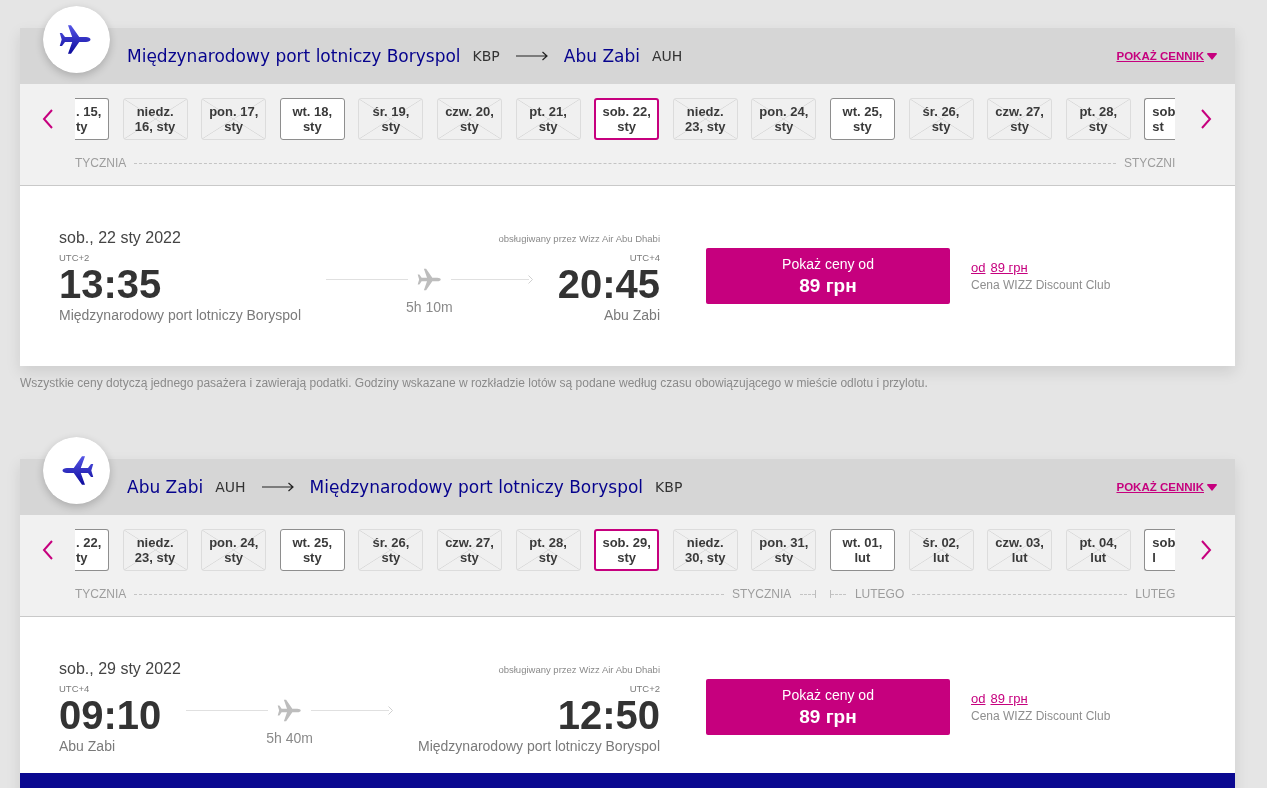 The height and width of the screenshot is (788, 1267). I want to click on destination-name: Abu Zabi, so click(601, 56).